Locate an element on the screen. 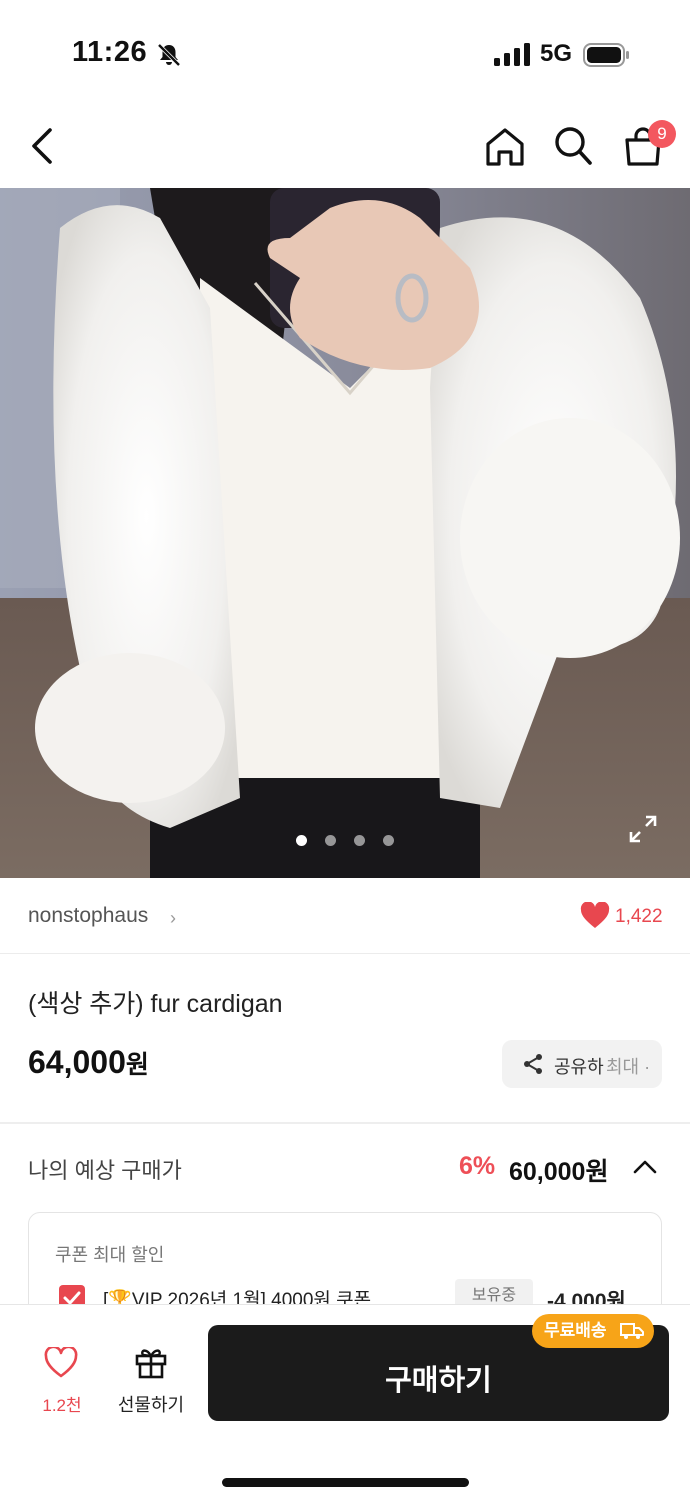 Image resolution: width=690 pixels, height=1500 pixels. share-label: 공유하 is located at coordinates (579, 1067).